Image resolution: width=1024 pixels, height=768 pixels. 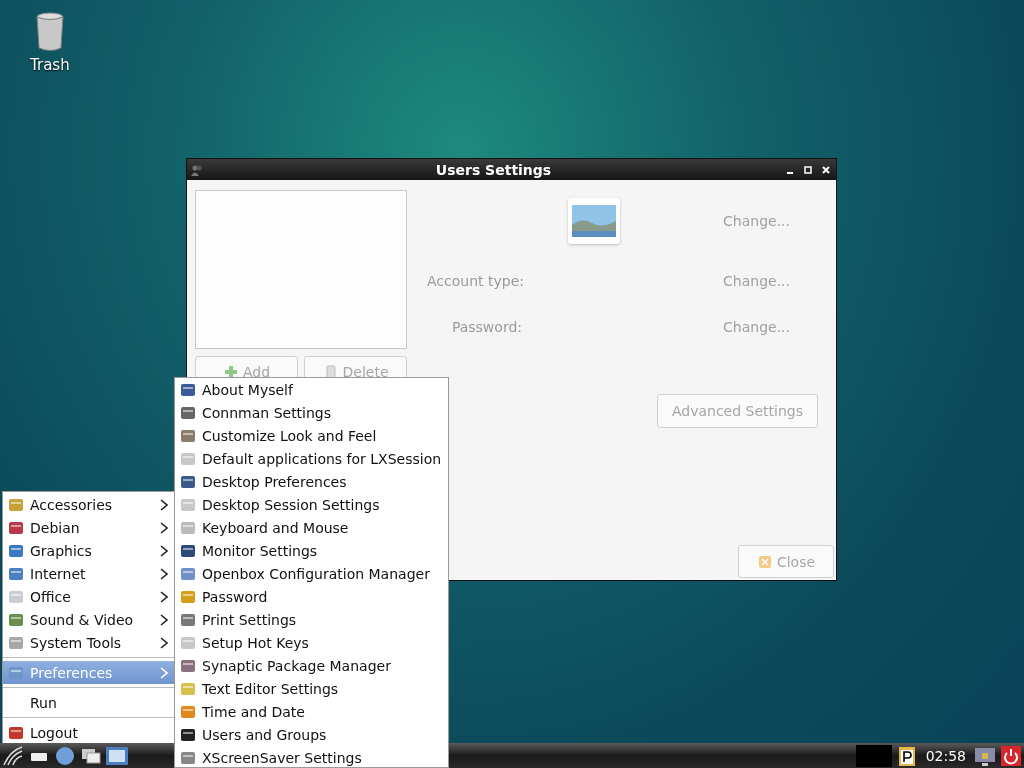 I want to click on window-title: Users Settings, so click(x=493, y=169).